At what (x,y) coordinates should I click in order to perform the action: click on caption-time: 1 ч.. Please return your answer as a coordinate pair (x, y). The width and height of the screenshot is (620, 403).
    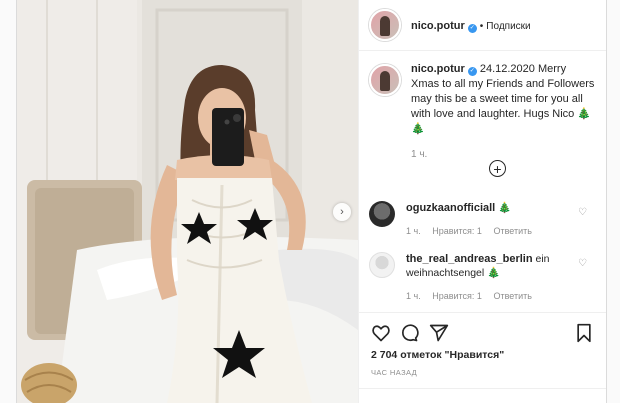
    Looking at the image, I should click on (504, 154).